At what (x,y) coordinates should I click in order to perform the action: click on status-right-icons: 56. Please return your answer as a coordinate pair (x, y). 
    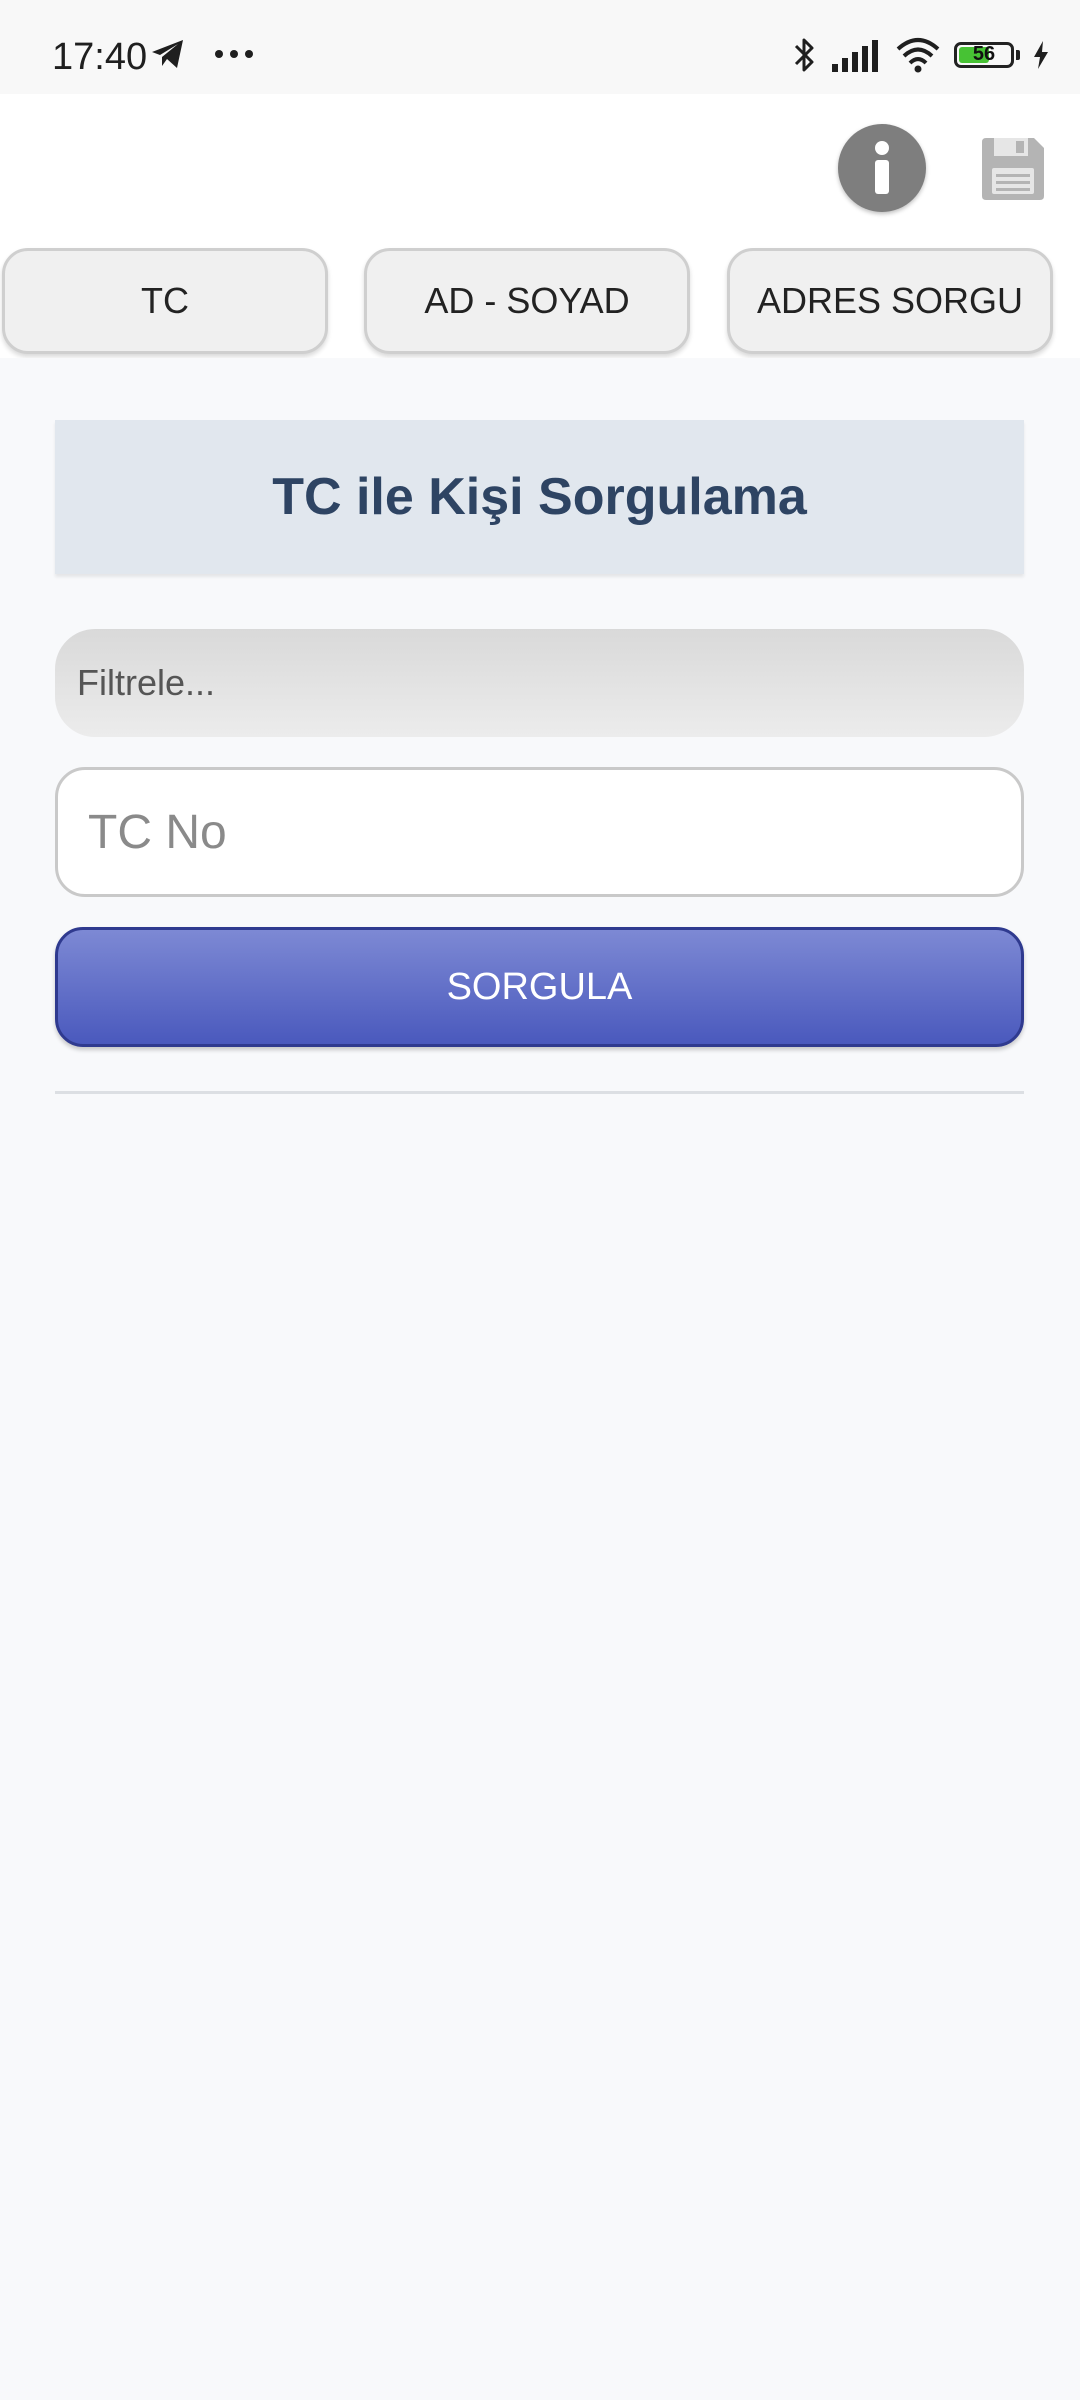
    Looking at the image, I should click on (921, 55).